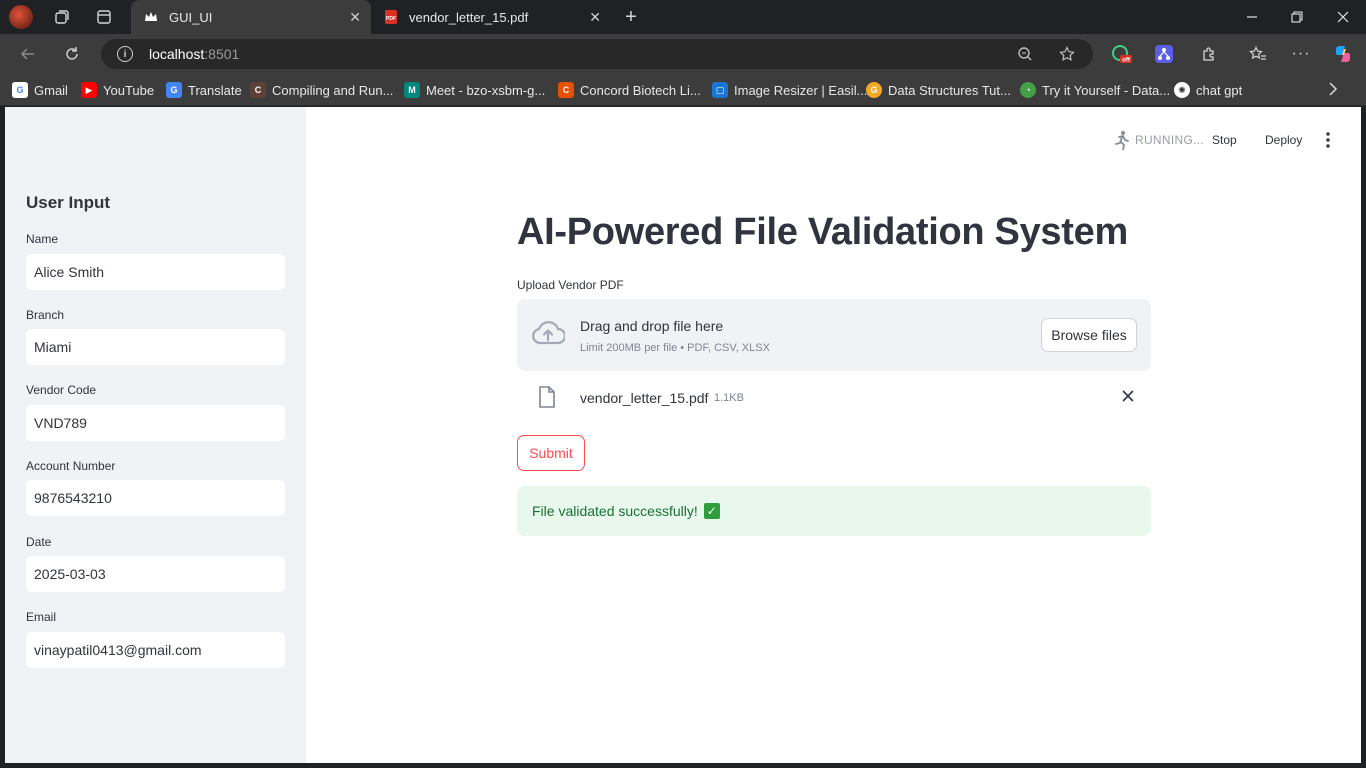  I want to click on extension-off-icon: off, so click(1121, 54).